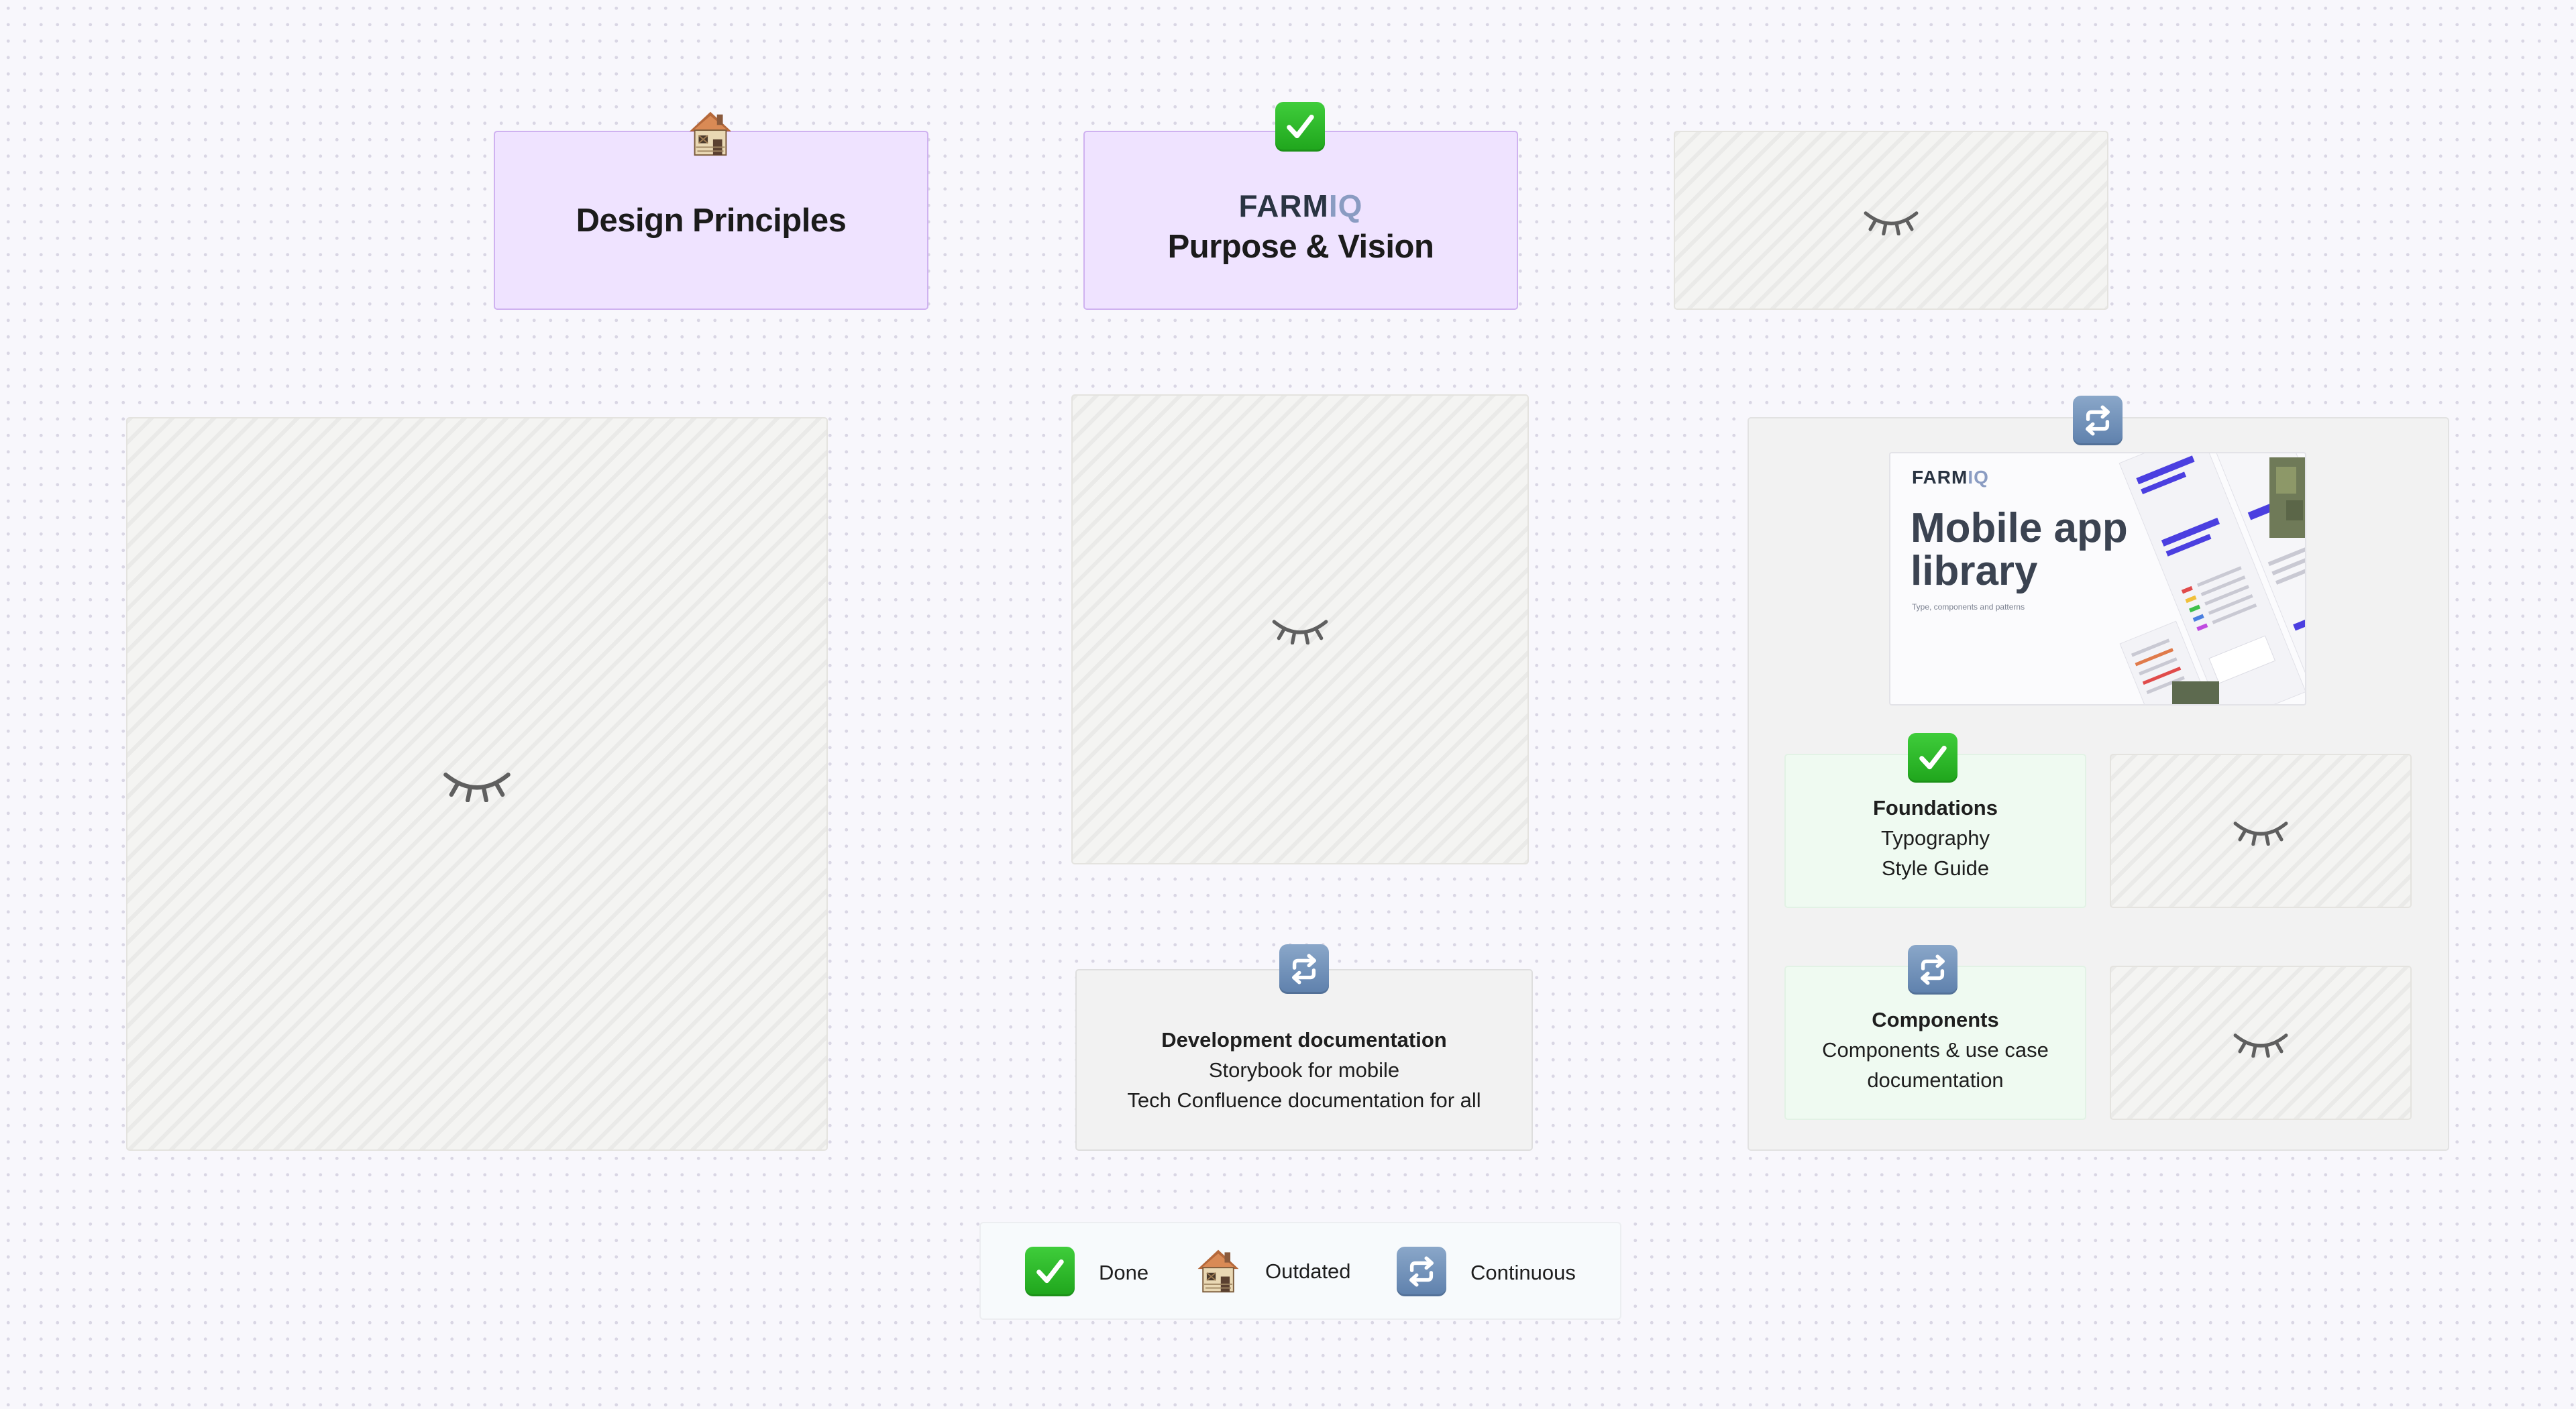 Image resolution: width=2576 pixels, height=1409 pixels. What do you see at coordinates (1304, 1040) in the screenshot?
I see `development-documentation-title: Development documentation` at bounding box center [1304, 1040].